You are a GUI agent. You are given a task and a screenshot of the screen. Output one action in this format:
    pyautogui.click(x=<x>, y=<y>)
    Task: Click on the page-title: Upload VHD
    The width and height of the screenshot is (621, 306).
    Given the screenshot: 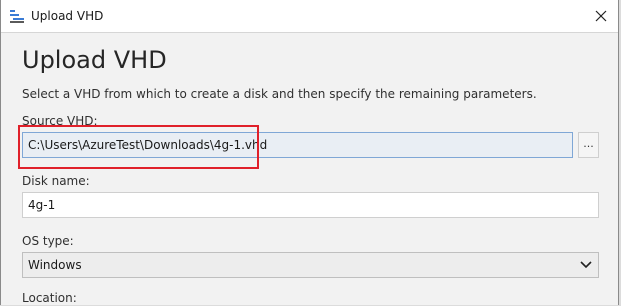 What is the action you would take?
    pyautogui.click(x=94, y=60)
    